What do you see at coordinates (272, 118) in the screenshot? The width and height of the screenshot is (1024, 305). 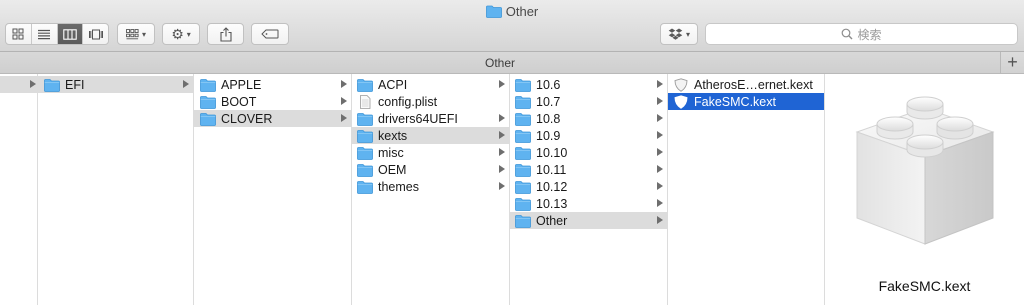 I see `list-item: CLOVER` at bounding box center [272, 118].